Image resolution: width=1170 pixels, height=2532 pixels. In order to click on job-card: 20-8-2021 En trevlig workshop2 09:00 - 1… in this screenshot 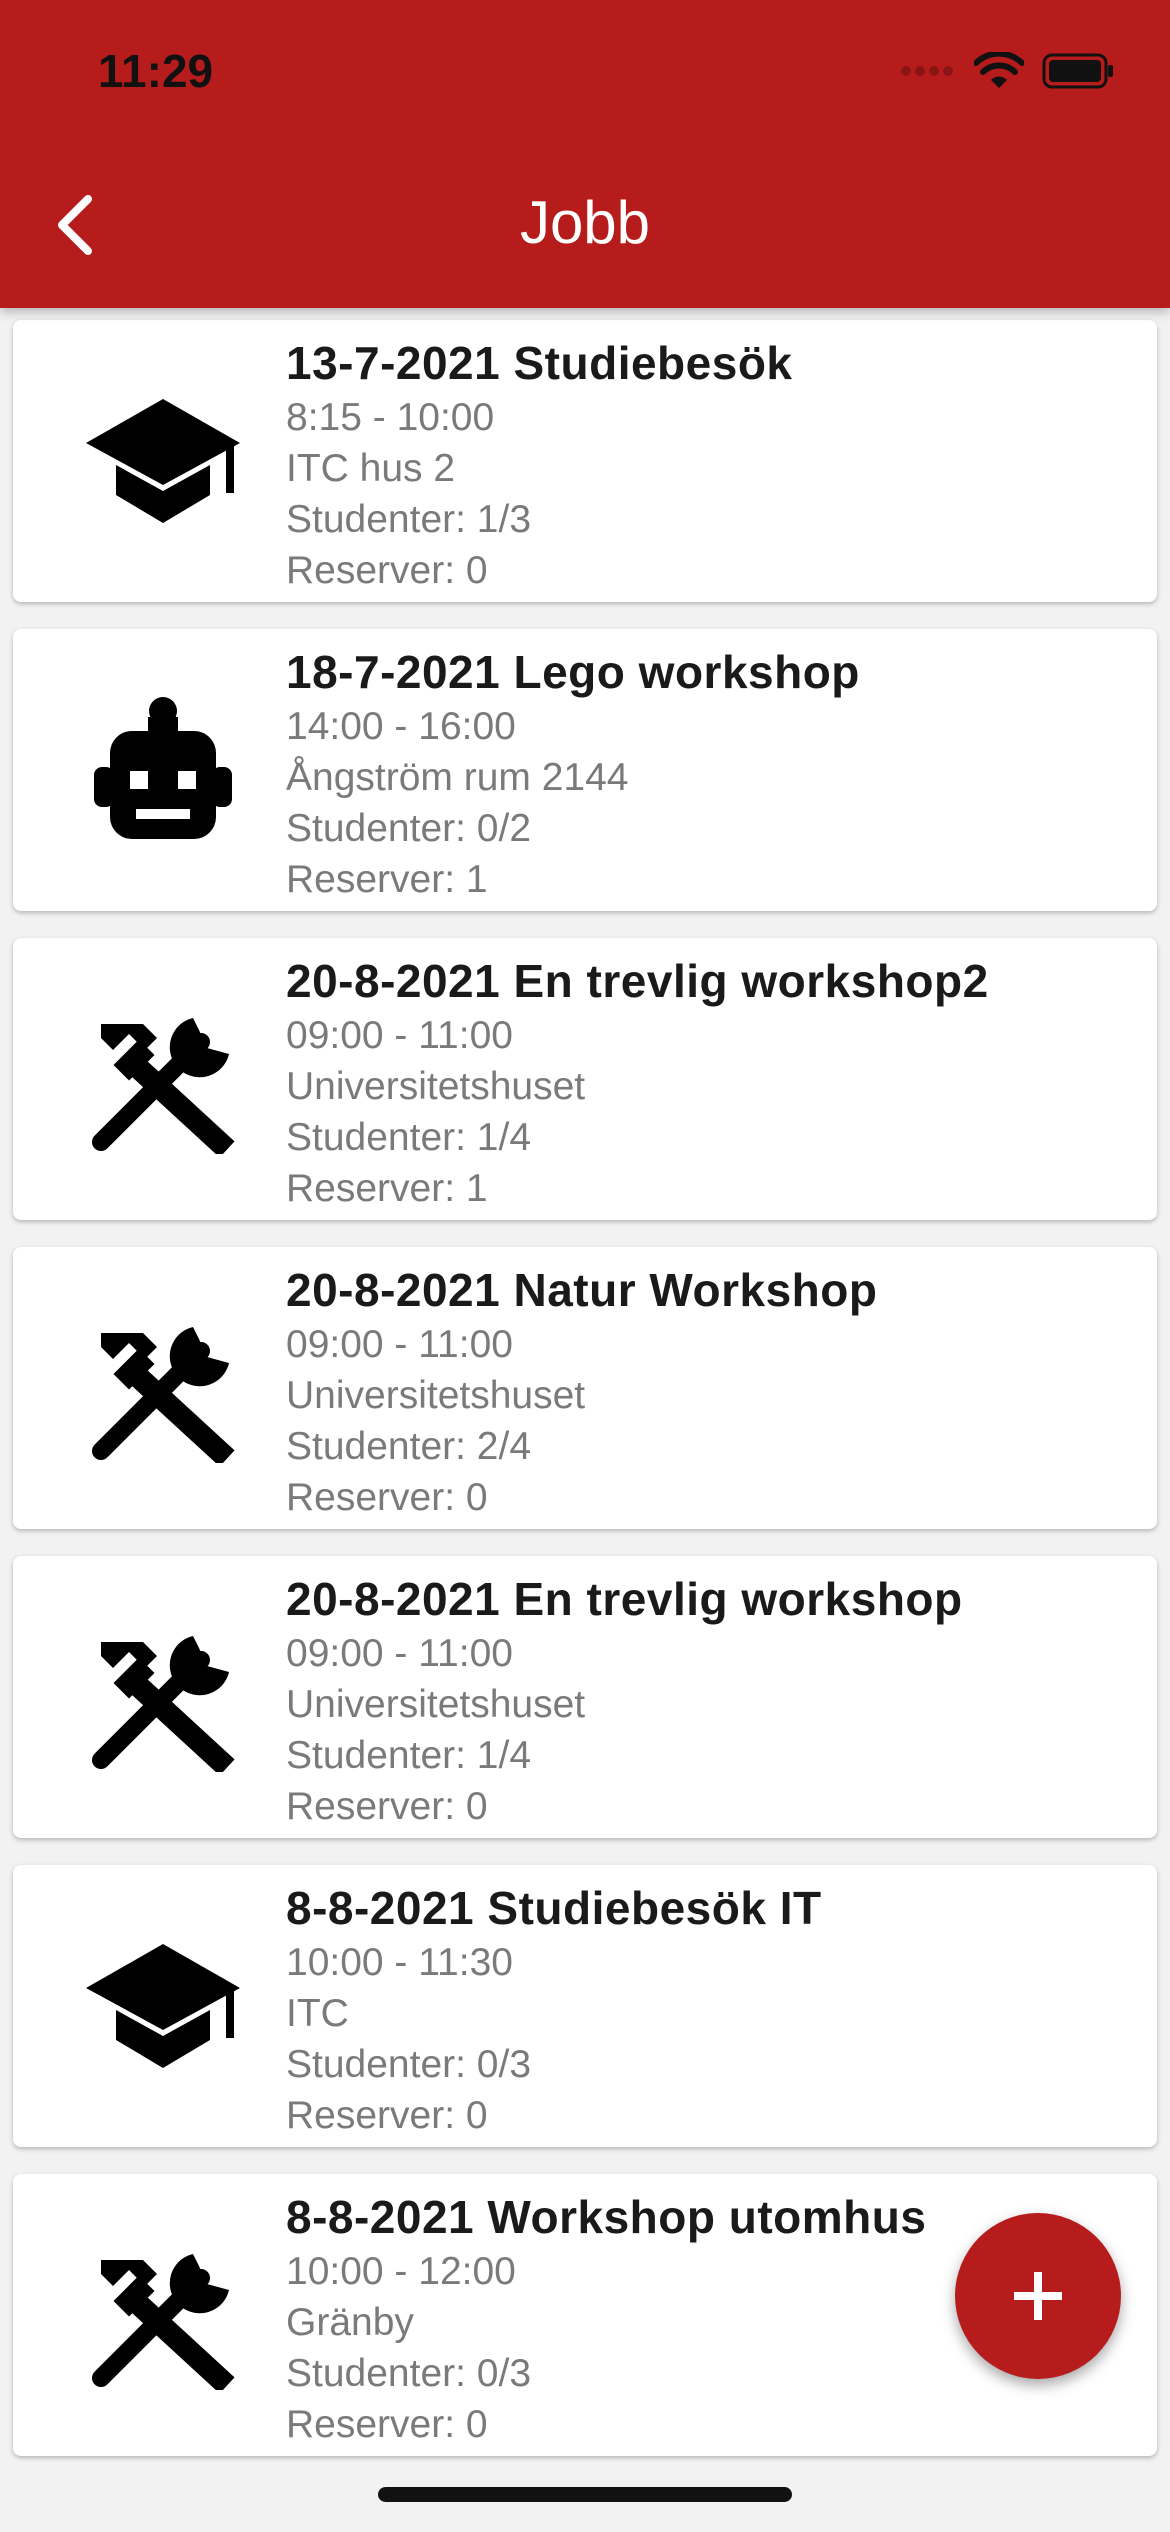, I will do `click(585, 1079)`.